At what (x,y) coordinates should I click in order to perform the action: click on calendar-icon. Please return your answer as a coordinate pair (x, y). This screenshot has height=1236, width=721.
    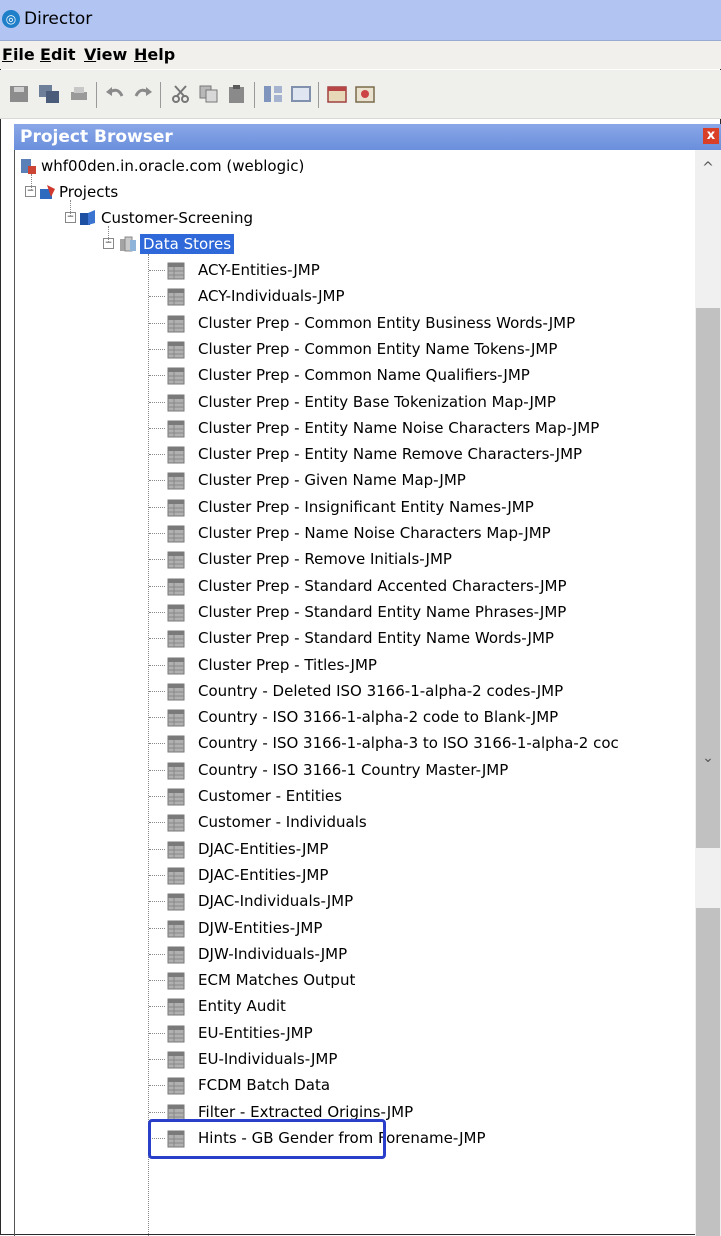
    Looking at the image, I should click on (337, 94).